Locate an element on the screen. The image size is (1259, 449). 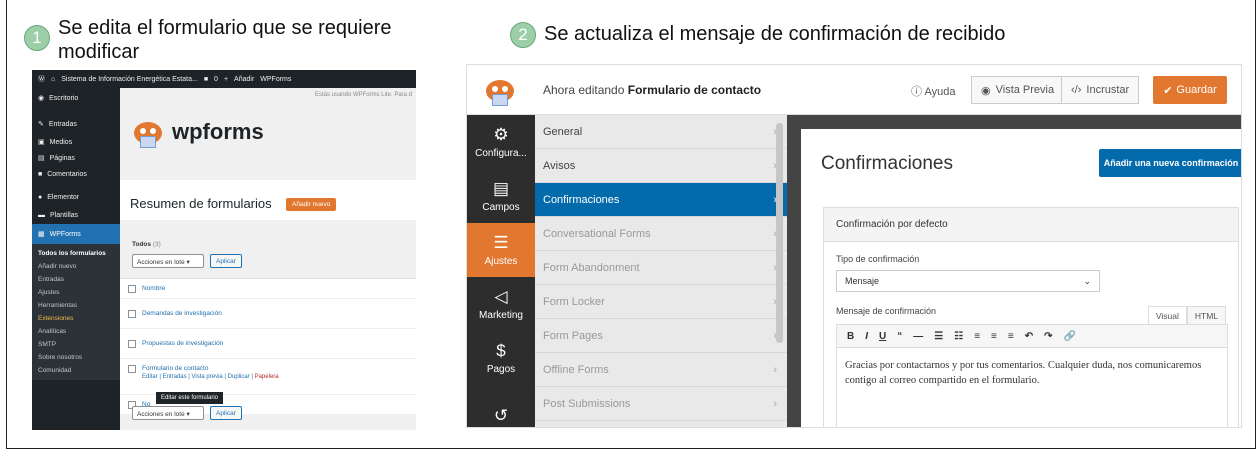
subnav-confirmaciones: Confirmaciones› is located at coordinates (661, 200).